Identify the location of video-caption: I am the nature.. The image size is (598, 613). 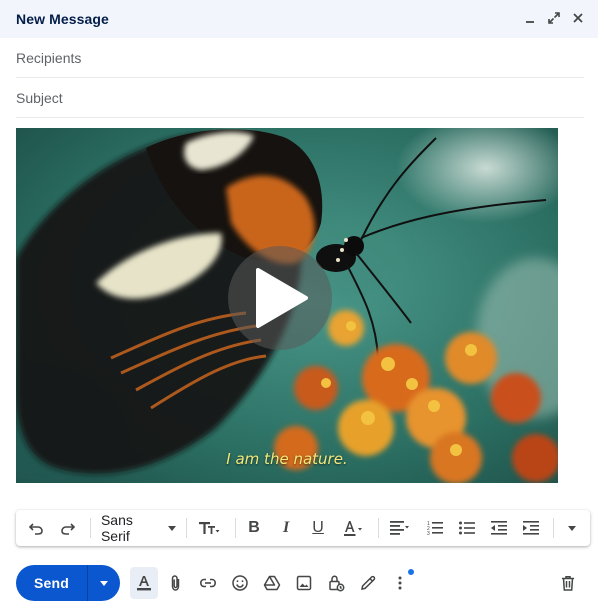
(287, 459).